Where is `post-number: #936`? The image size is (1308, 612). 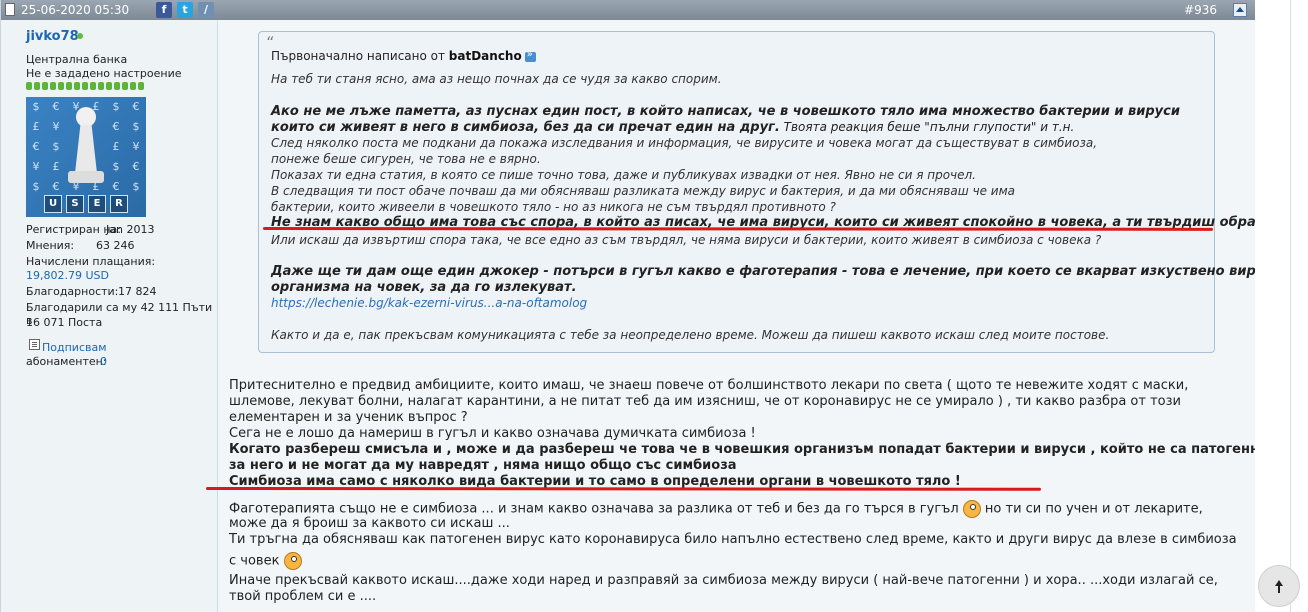 post-number: #936 is located at coordinates (1200, 10).